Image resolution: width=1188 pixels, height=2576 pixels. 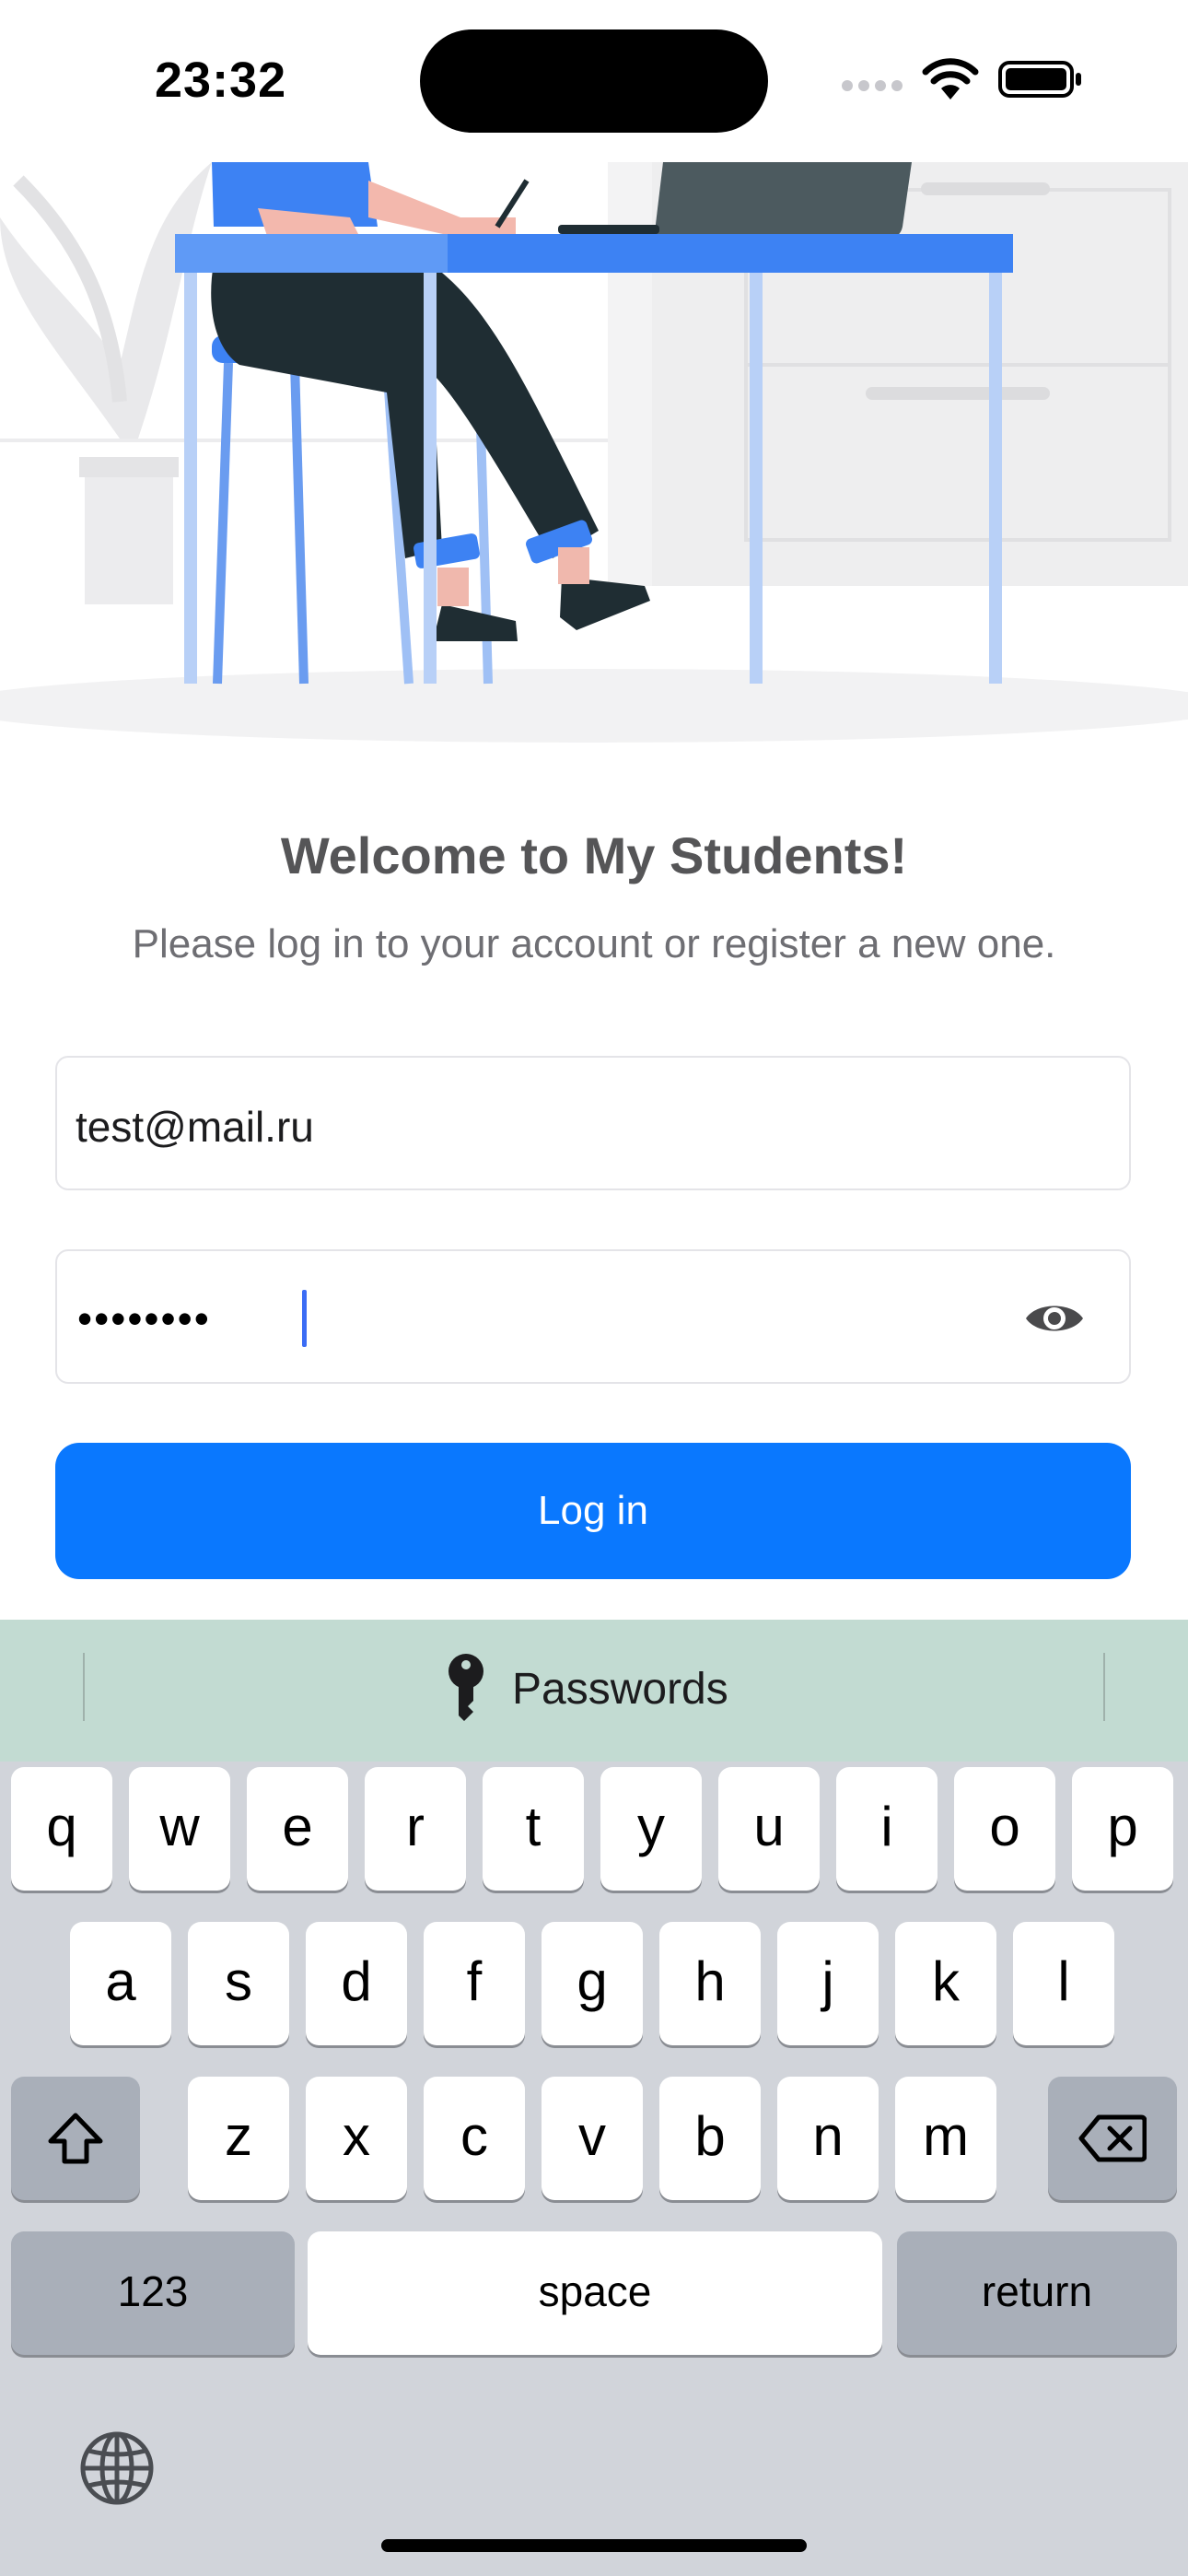 I want to click on key-k: k, so click(x=945, y=1983).